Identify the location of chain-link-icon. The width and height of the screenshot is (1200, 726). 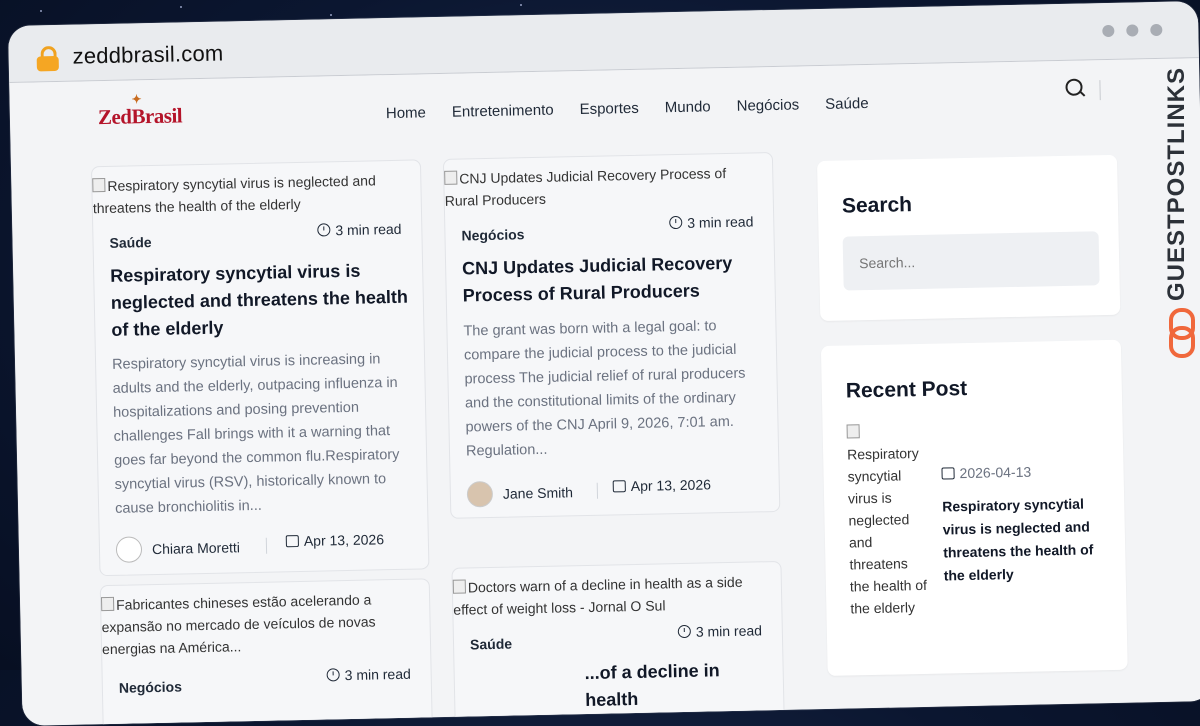
(1182, 333).